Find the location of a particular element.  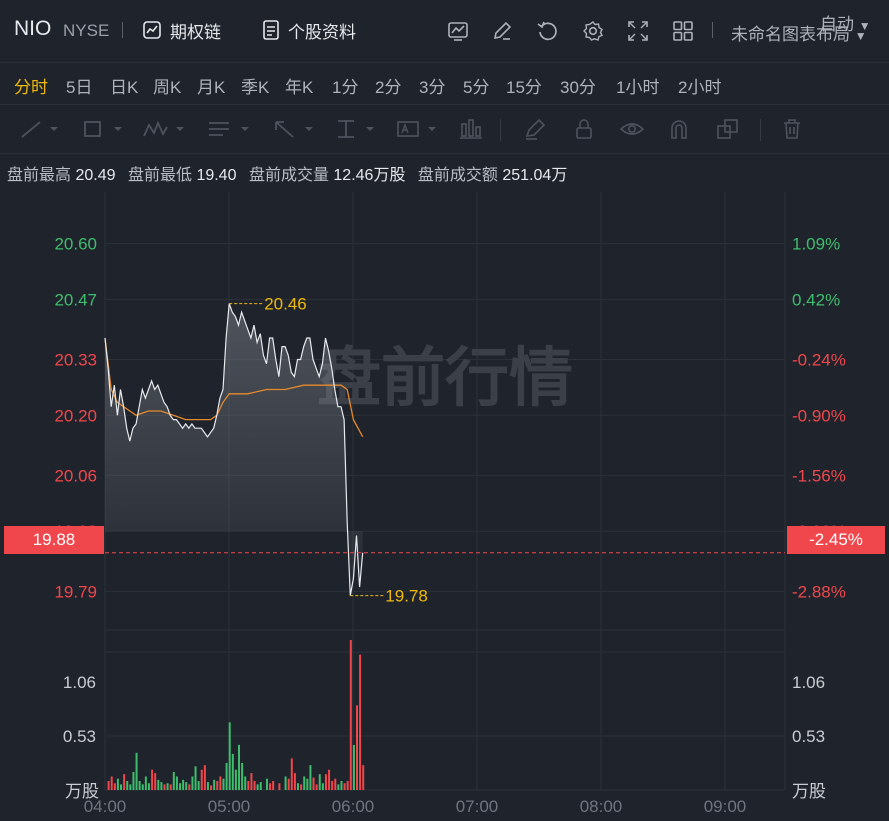

current-price-tag: 19.88 is located at coordinates (54, 540).